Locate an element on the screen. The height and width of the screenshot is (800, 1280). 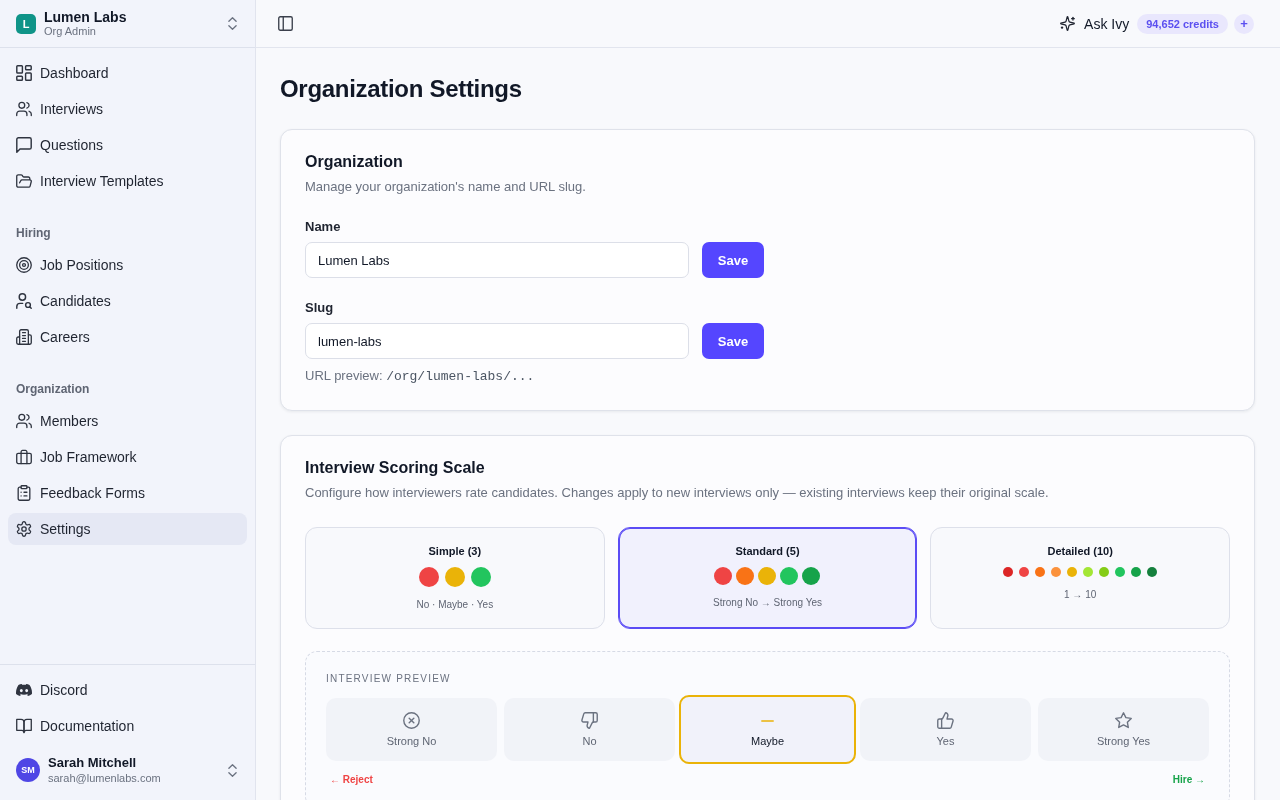
sidebar-toggle-icon is located at coordinates (285, 23).